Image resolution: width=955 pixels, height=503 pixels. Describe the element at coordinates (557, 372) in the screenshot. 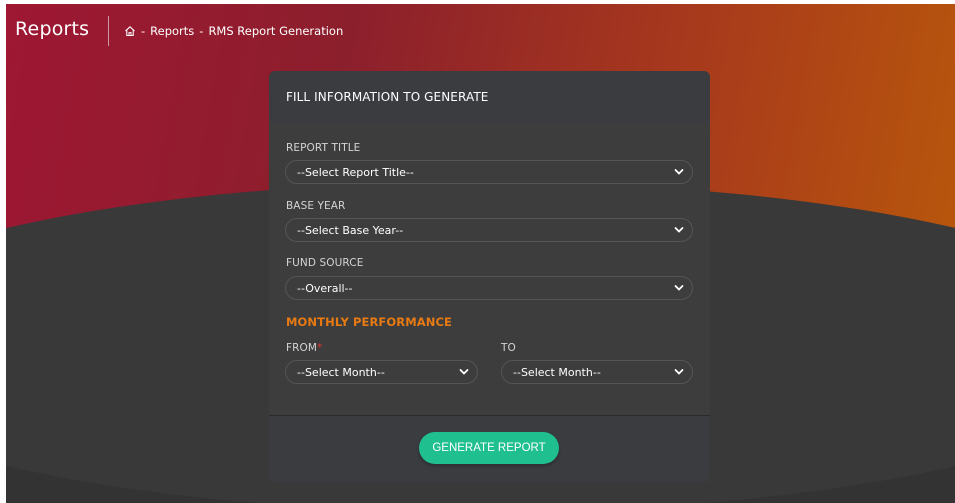

I see `to-month-value: --Select Month--` at that location.